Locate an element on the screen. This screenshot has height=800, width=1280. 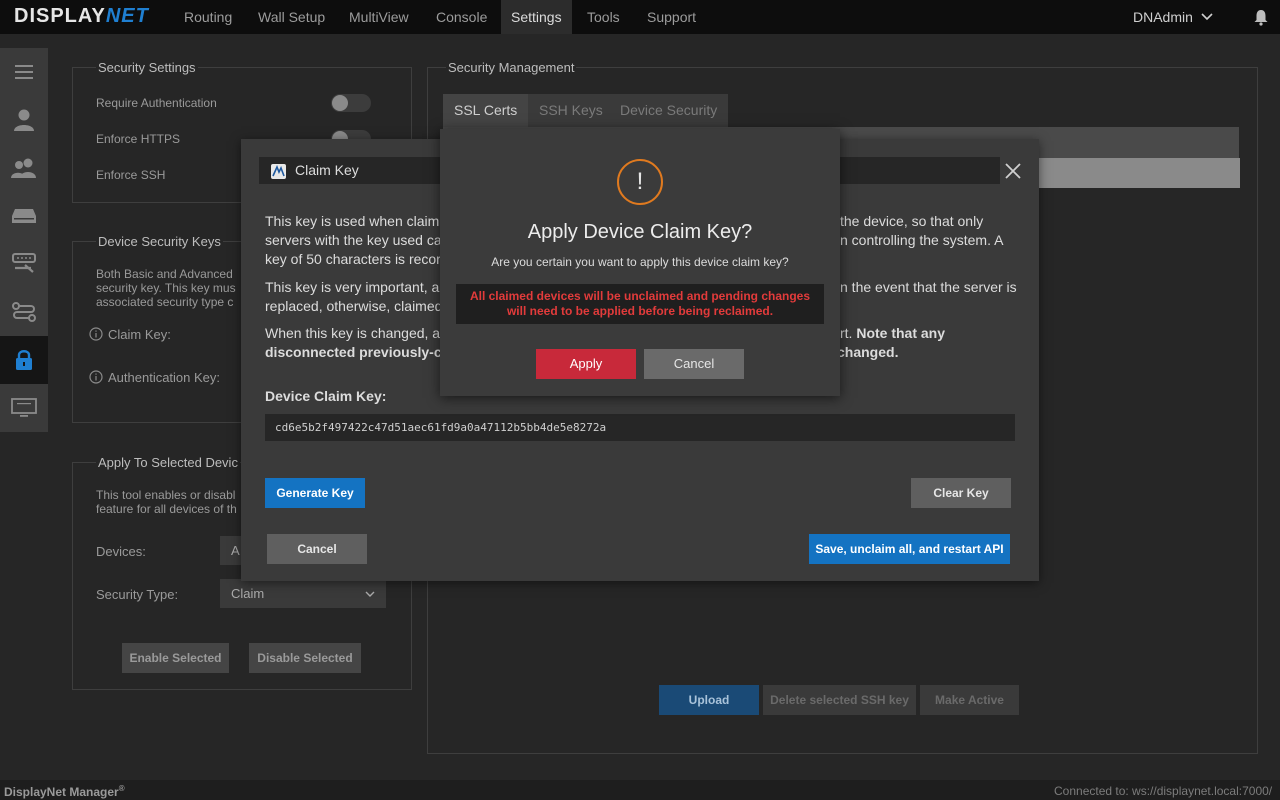
require-auth-label: Require Authentication is located at coordinates (156, 103).